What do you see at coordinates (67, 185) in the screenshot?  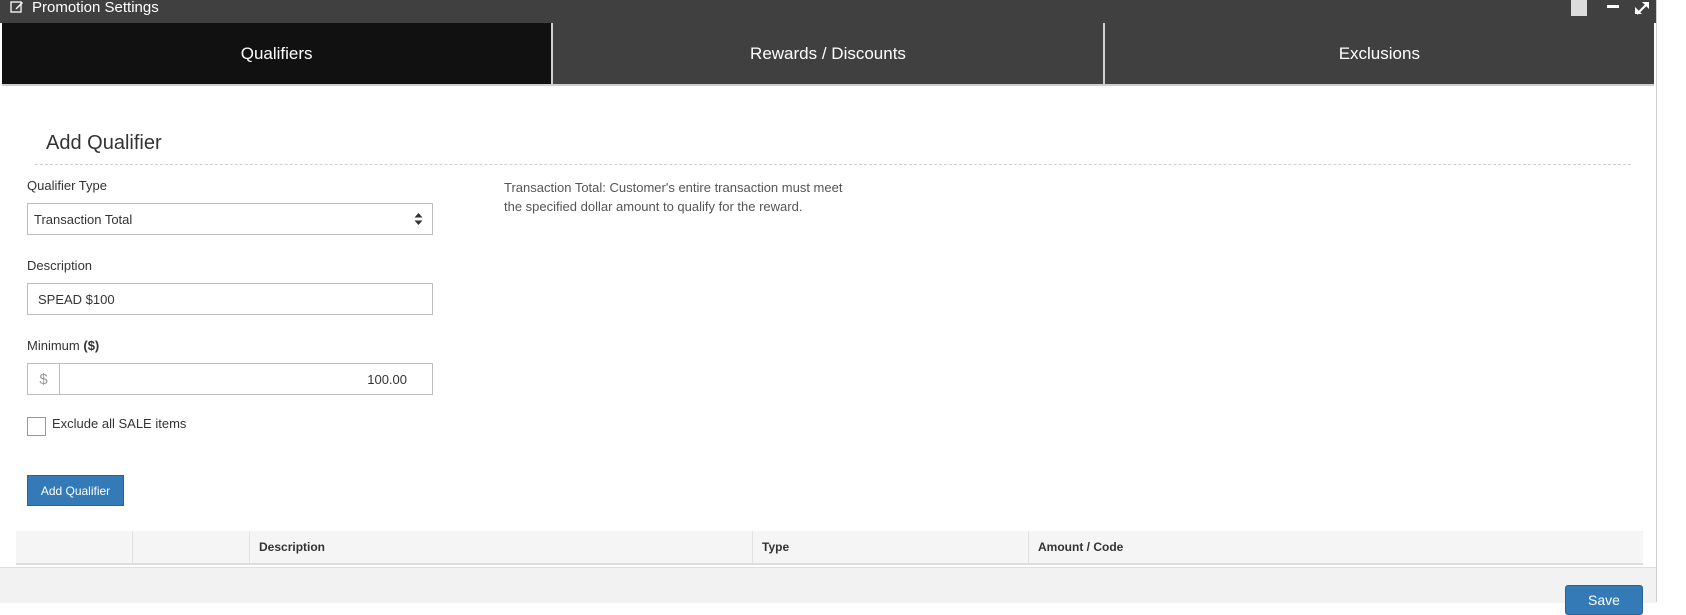 I see `qualifier-type-label: Qualifier Type` at bounding box center [67, 185].